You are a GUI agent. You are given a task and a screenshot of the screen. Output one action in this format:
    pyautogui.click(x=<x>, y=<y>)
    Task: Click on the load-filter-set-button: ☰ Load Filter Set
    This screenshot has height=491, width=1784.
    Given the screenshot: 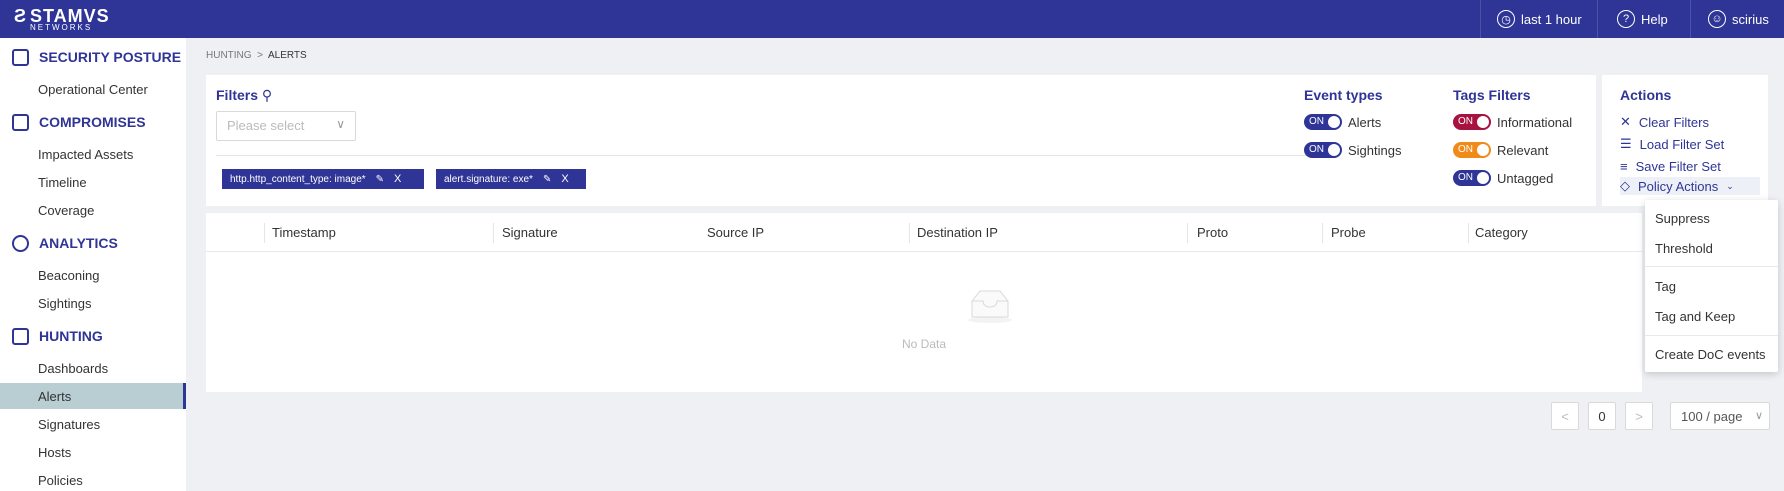 What is the action you would take?
    pyautogui.click(x=1672, y=144)
    